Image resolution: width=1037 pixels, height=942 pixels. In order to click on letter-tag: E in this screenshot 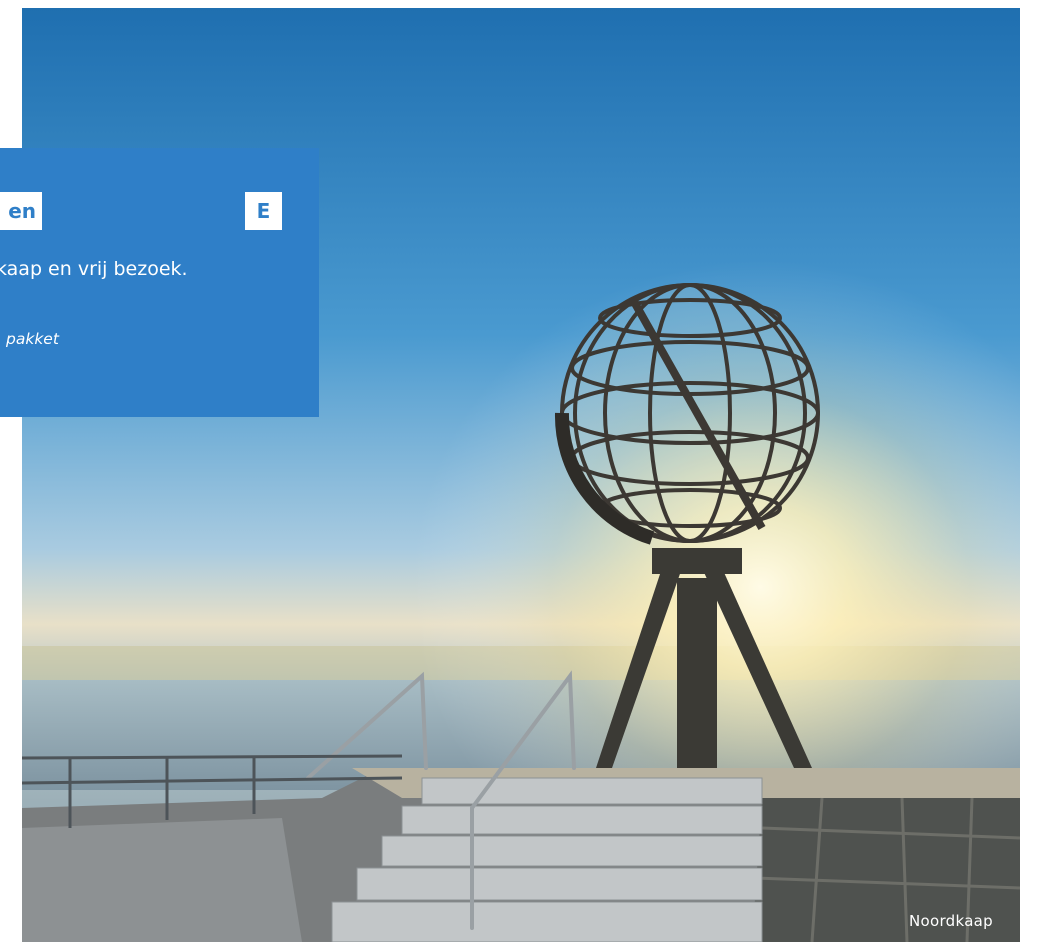, I will do `click(263, 211)`.